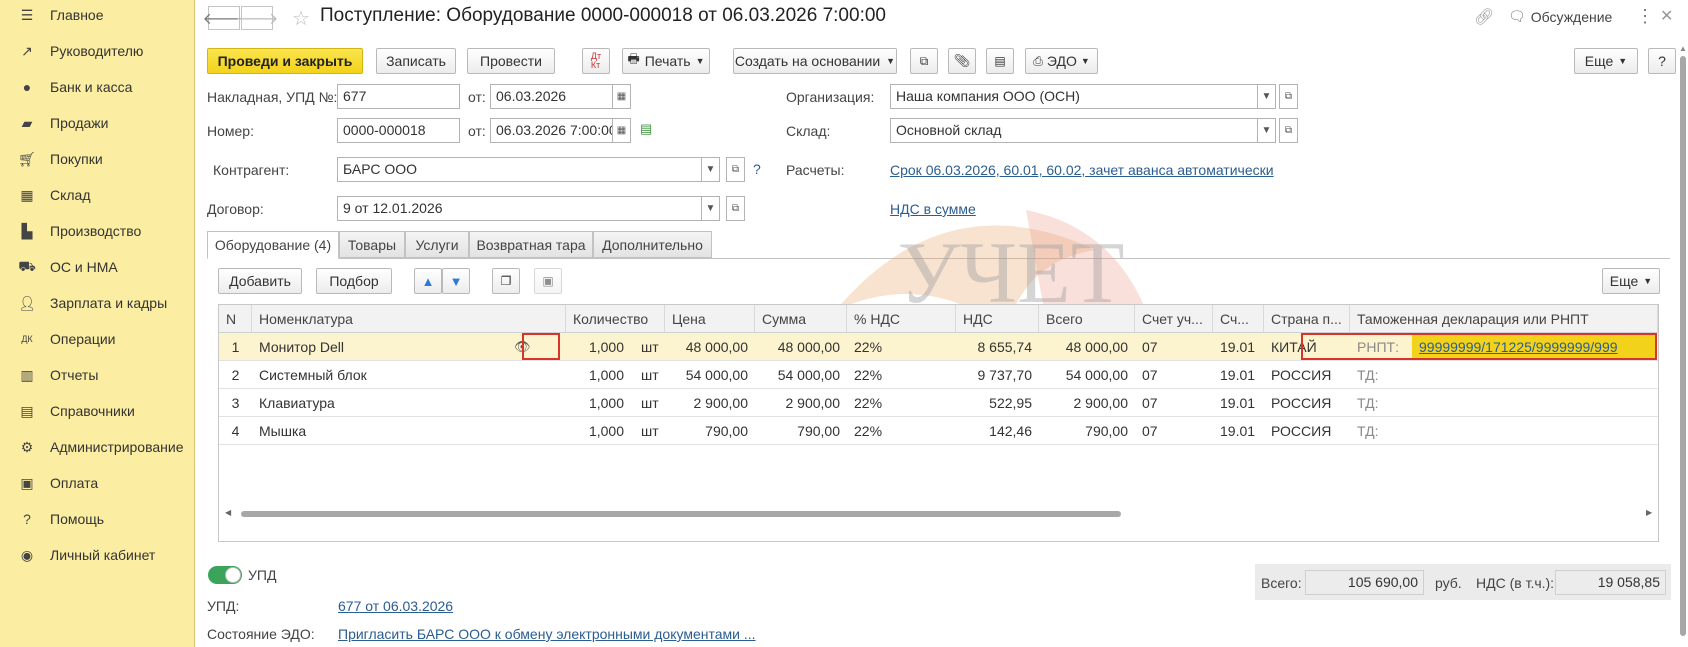  I want to click on cell-vat: 142,46, so click(1010, 431).